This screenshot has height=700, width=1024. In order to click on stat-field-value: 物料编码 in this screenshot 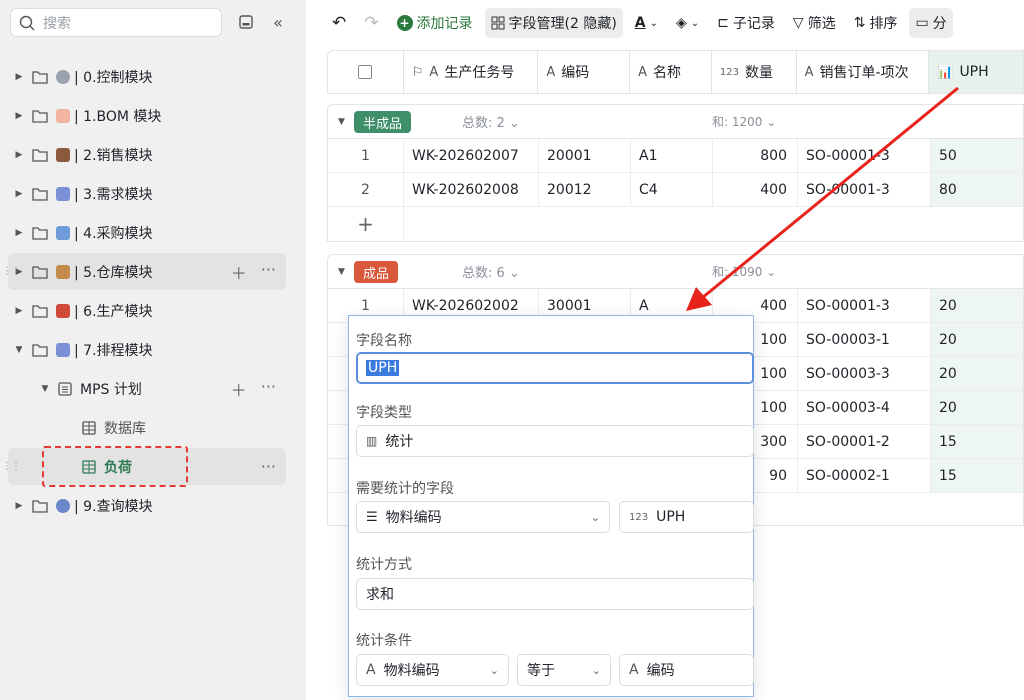, I will do `click(413, 518)`.